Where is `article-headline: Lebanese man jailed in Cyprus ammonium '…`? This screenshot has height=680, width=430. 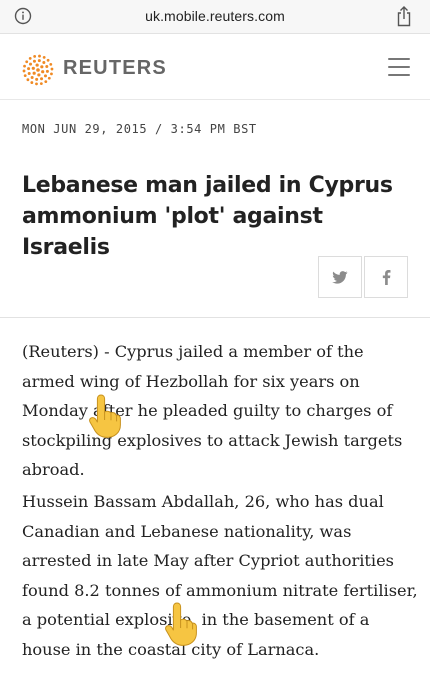 article-headline: Lebanese man jailed in Cyprus ammonium '… is located at coordinates (207, 216).